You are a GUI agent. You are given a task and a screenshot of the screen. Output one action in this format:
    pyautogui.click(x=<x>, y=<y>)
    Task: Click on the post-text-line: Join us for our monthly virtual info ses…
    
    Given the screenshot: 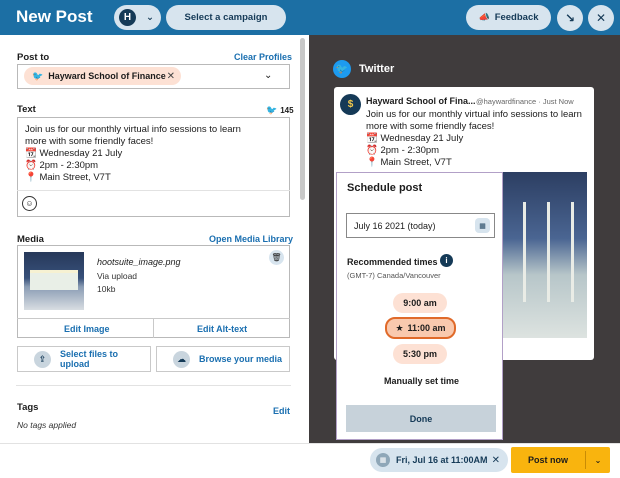 What is the action you would take?
    pyautogui.click(x=133, y=129)
    